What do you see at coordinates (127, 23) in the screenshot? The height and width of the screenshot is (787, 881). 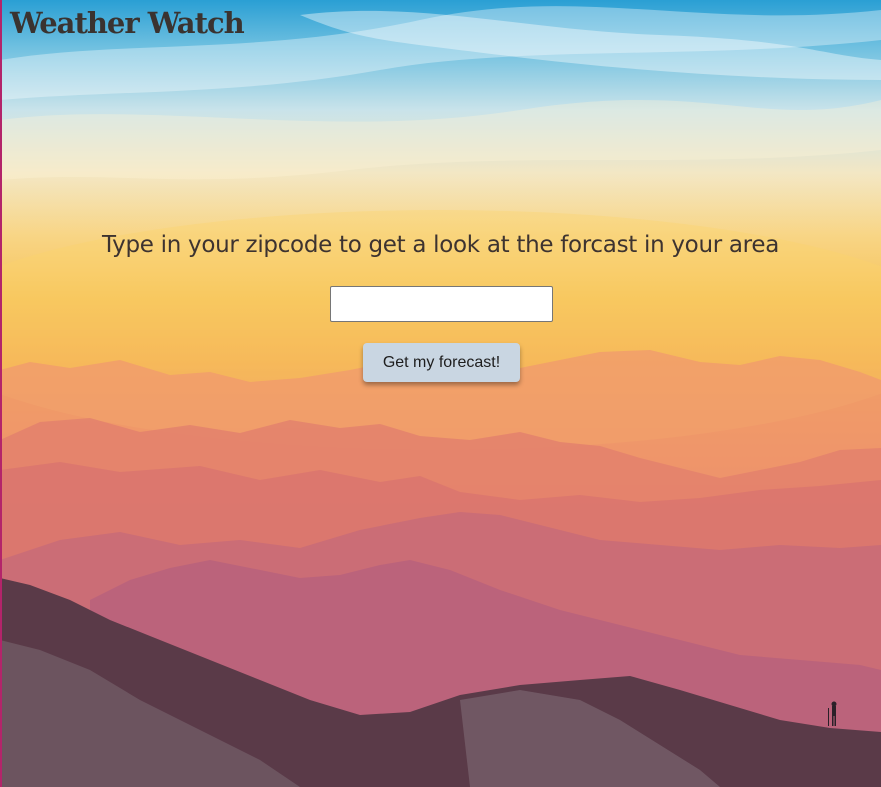 I see `app-title: Weather Watch` at bounding box center [127, 23].